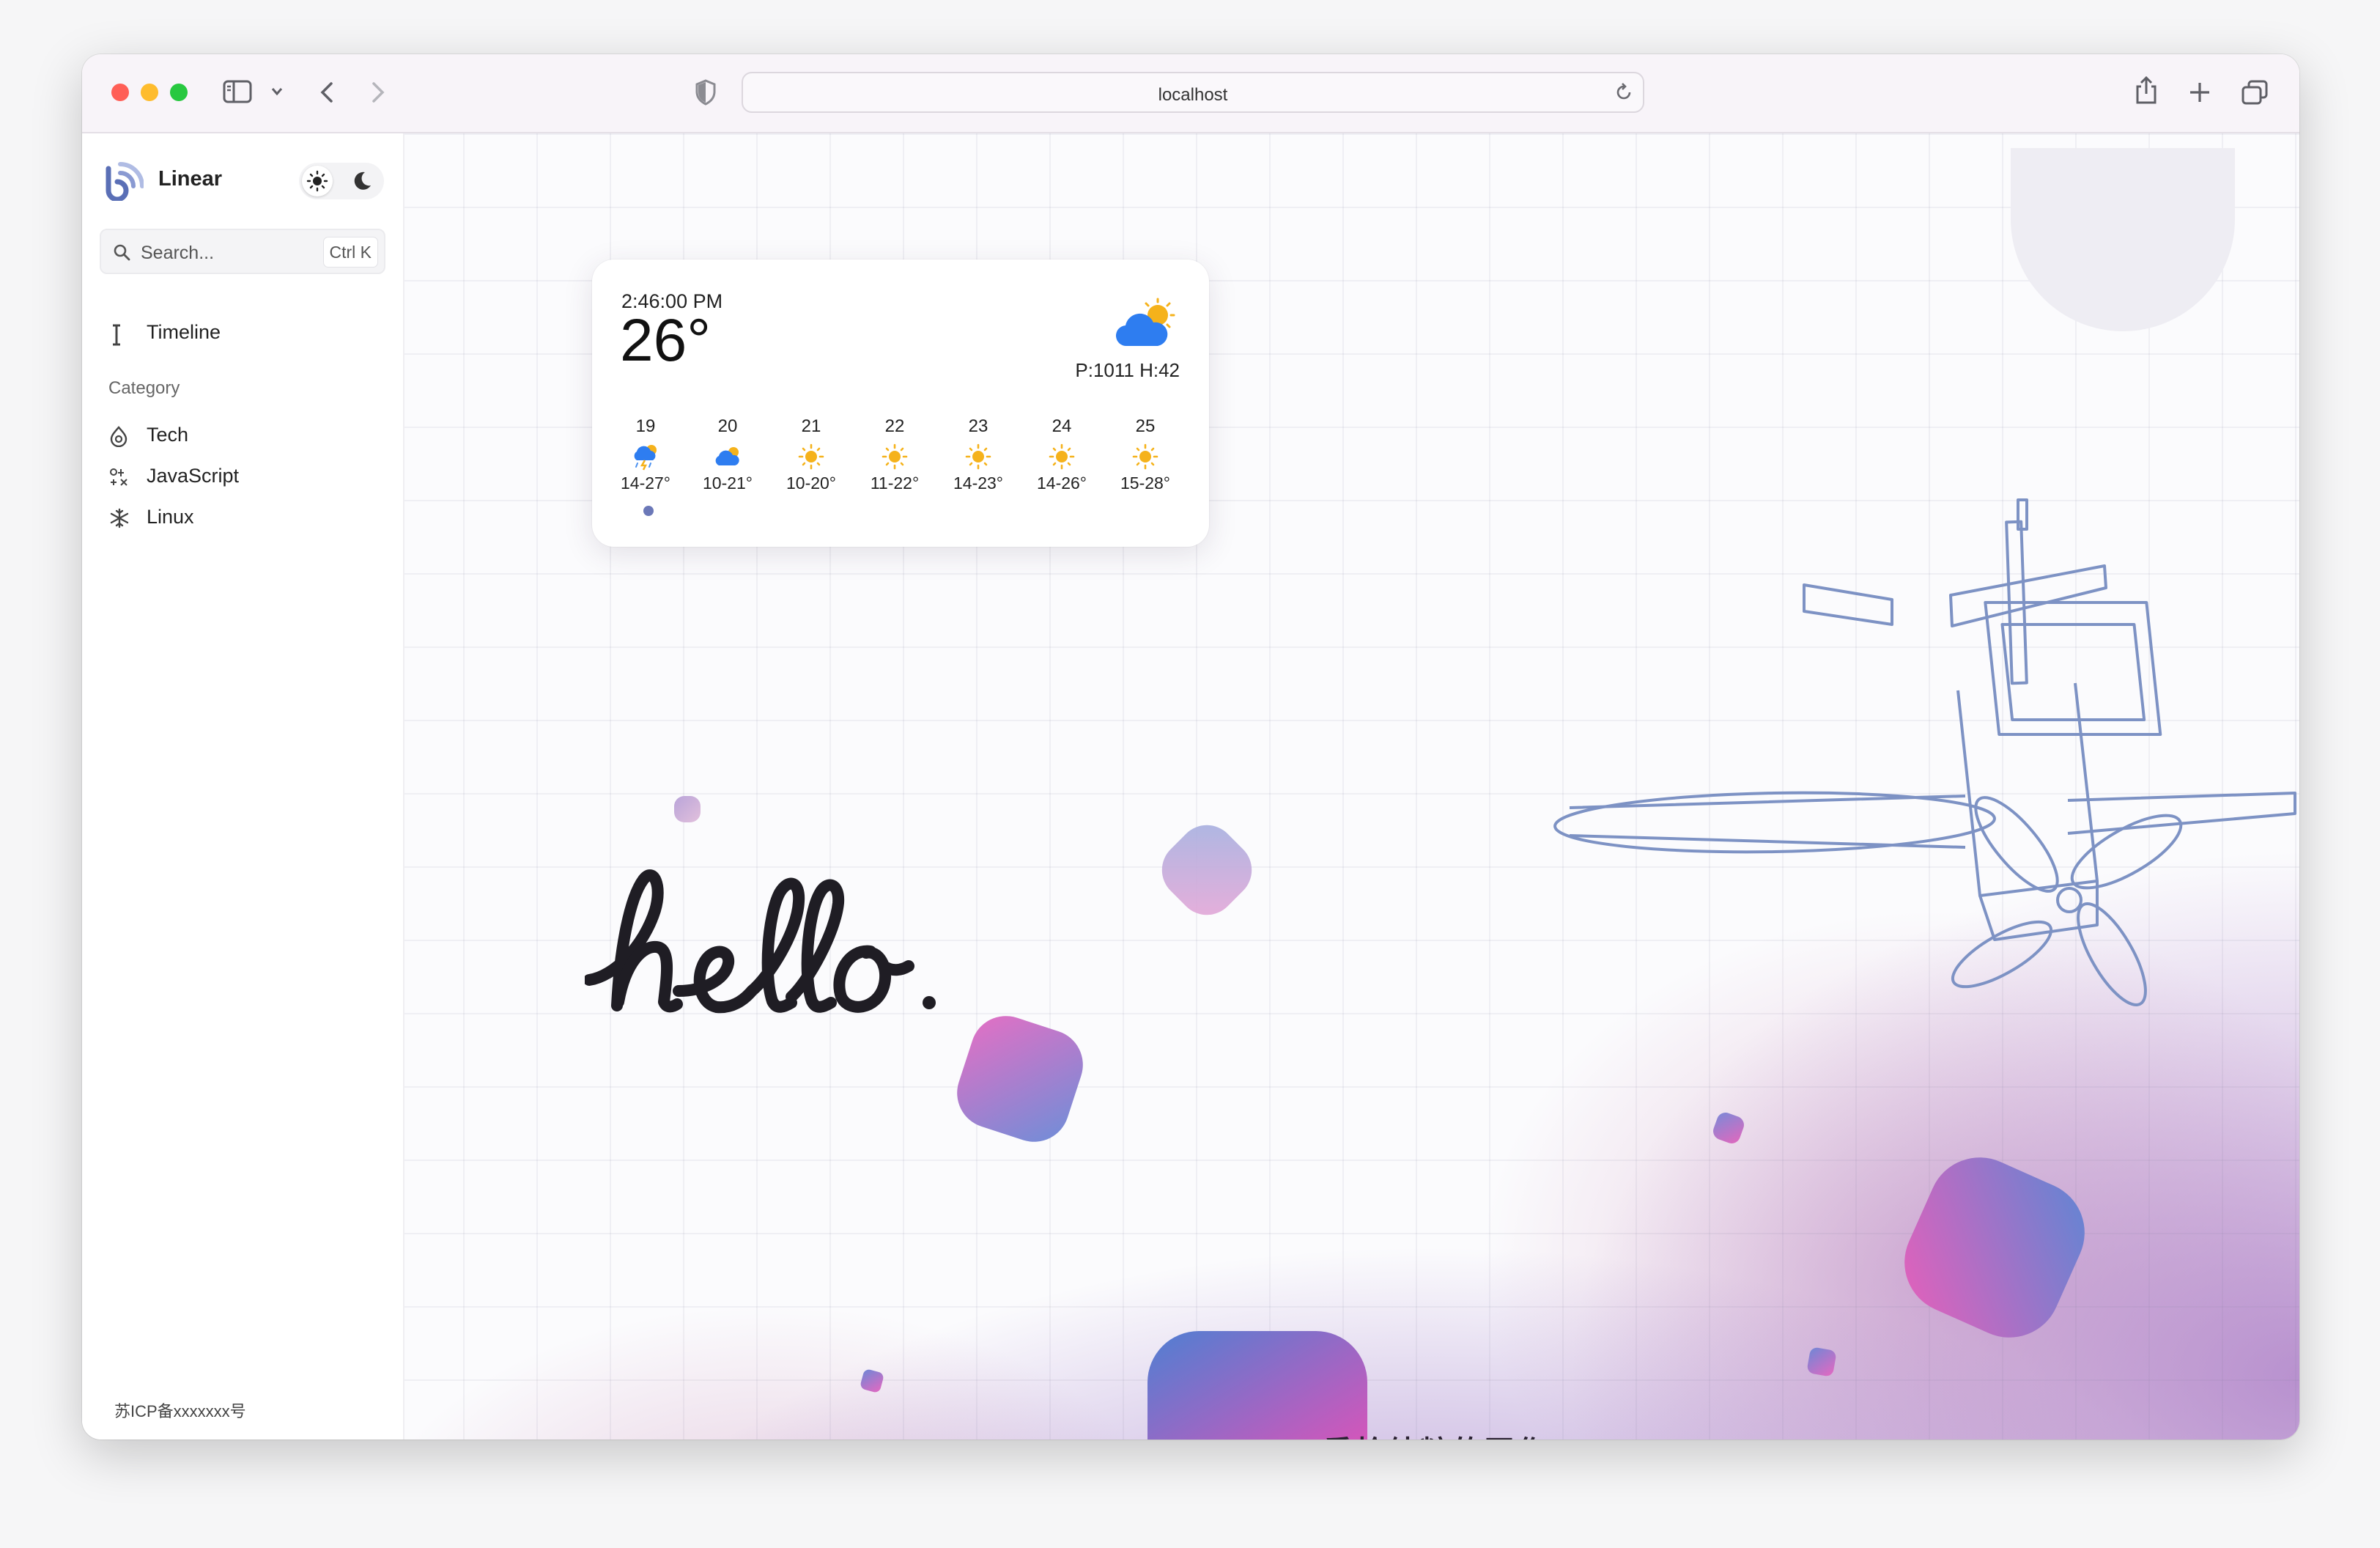  I want to click on sidebar-item-label: Tech, so click(168, 435).